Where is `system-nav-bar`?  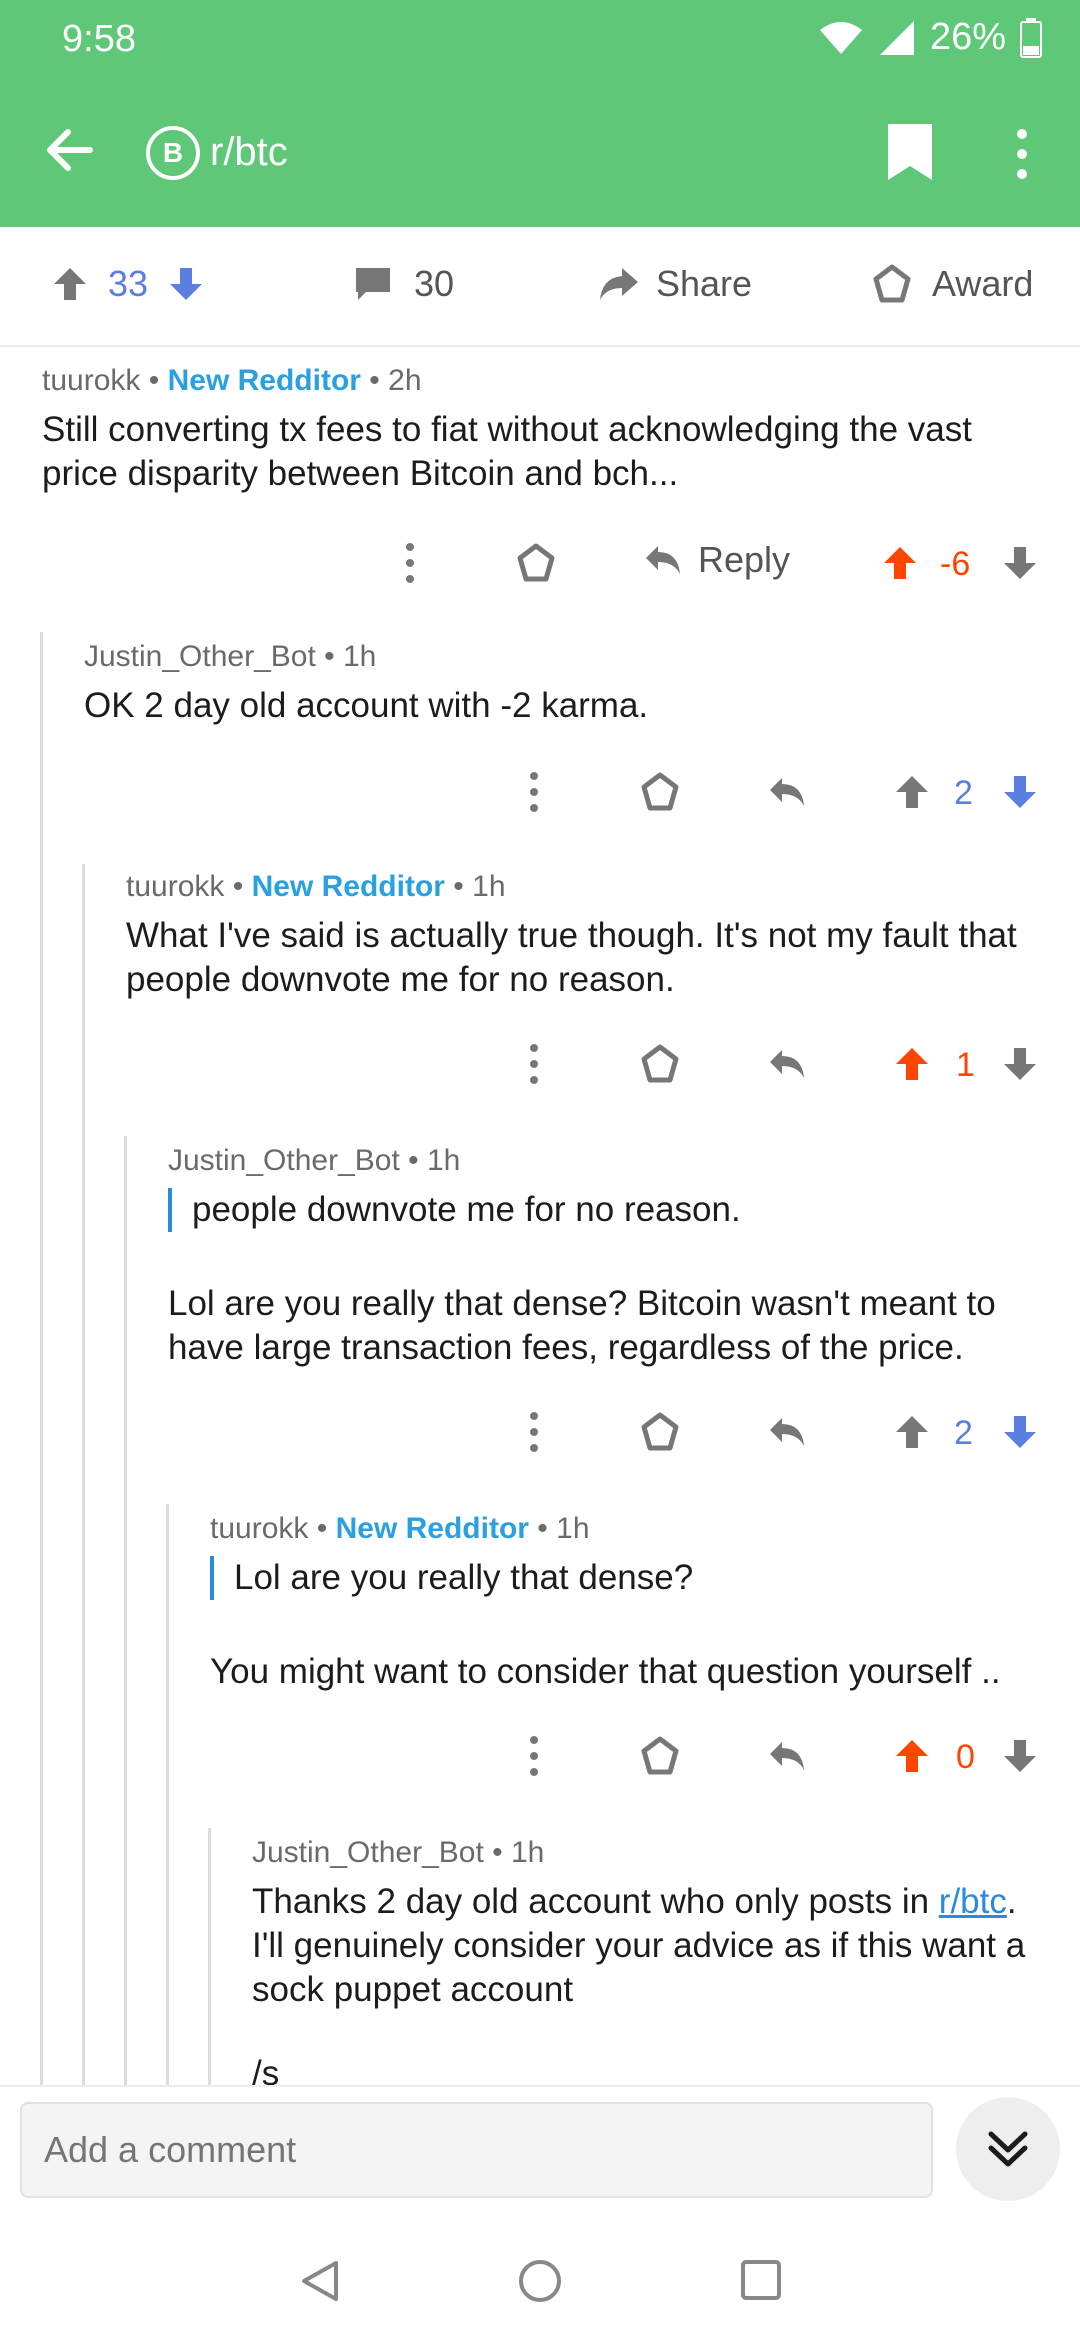
system-nav-bar is located at coordinates (540, 2277).